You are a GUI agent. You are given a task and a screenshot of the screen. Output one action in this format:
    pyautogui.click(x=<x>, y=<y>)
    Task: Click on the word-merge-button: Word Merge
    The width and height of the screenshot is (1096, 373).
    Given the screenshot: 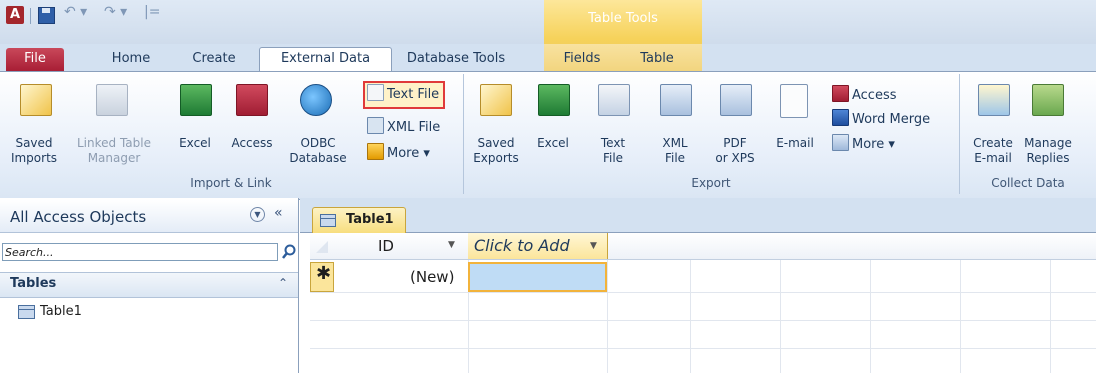 What is the action you would take?
    pyautogui.click(x=881, y=119)
    